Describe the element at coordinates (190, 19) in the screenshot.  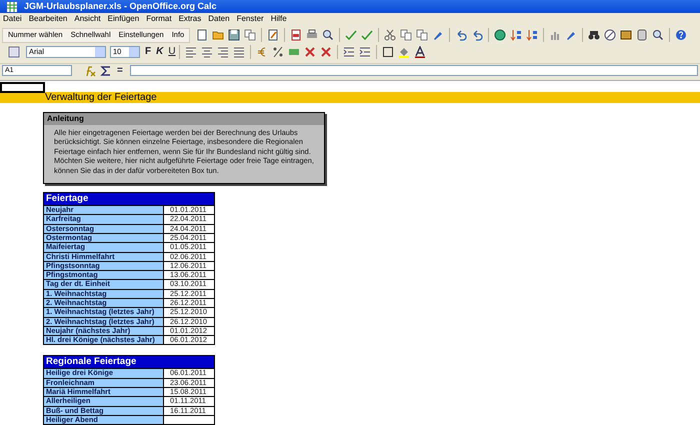
I see `menu-item: Extras` at that location.